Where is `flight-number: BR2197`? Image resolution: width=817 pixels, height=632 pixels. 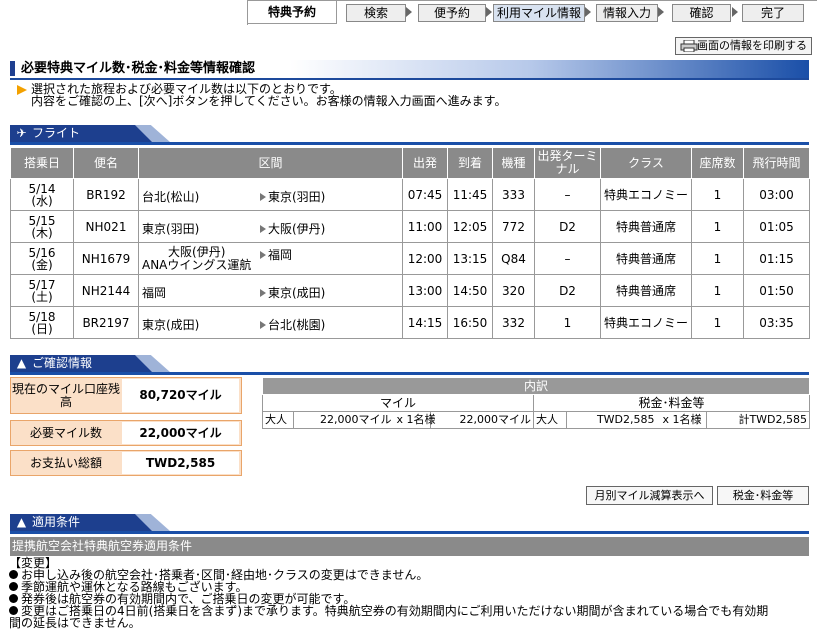 flight-number: BR2197 is located at coordinates (106, 322).